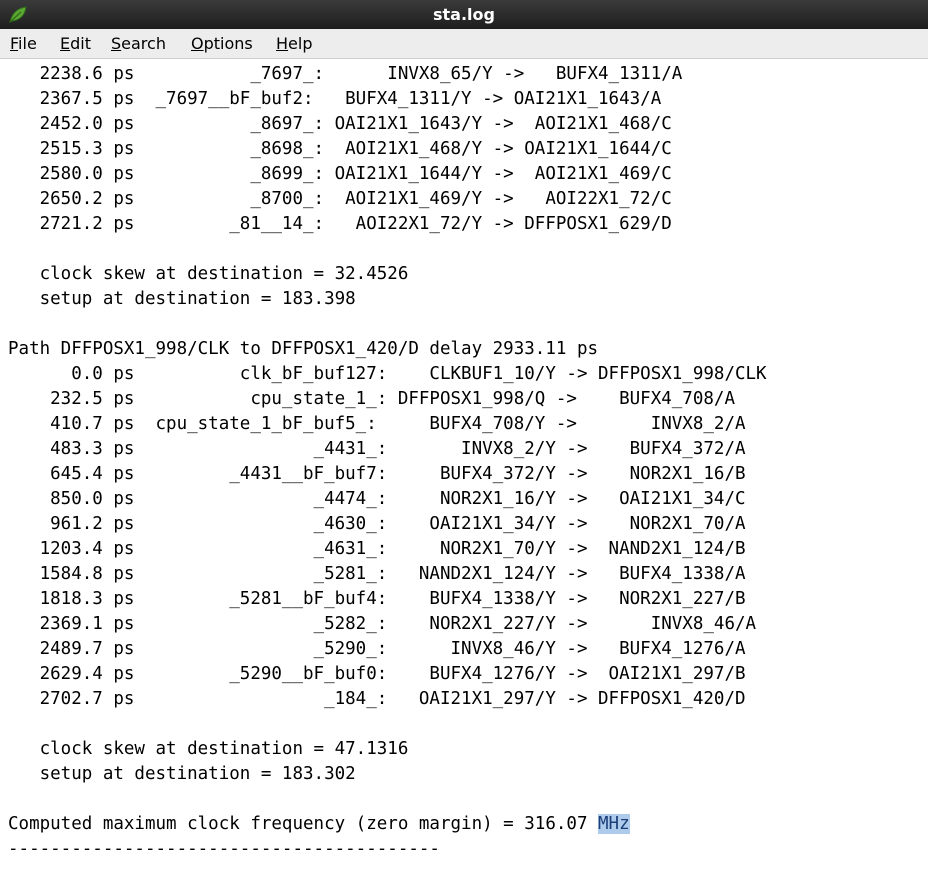 The width and height of the screenshot is (928, 890). I want to click on menu-mnemonic: H, so click(282, 43).